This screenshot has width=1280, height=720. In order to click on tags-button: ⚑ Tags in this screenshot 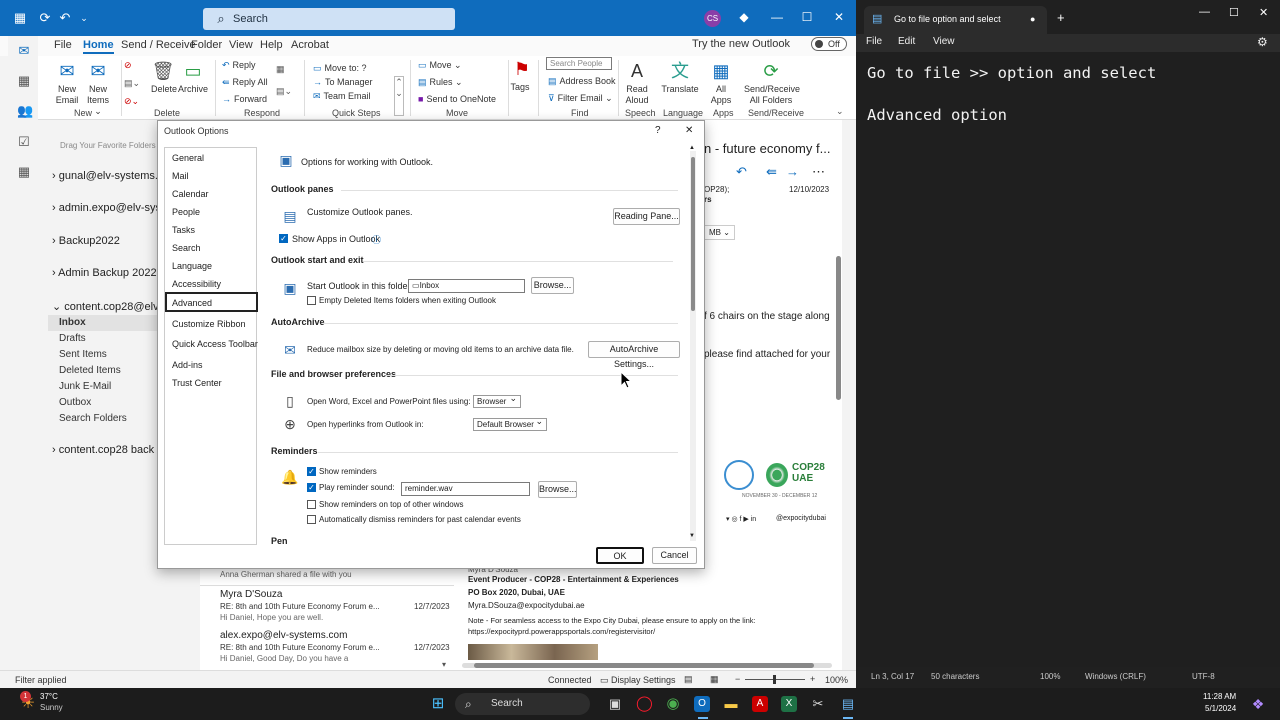, I will do `click(520, 75)`.